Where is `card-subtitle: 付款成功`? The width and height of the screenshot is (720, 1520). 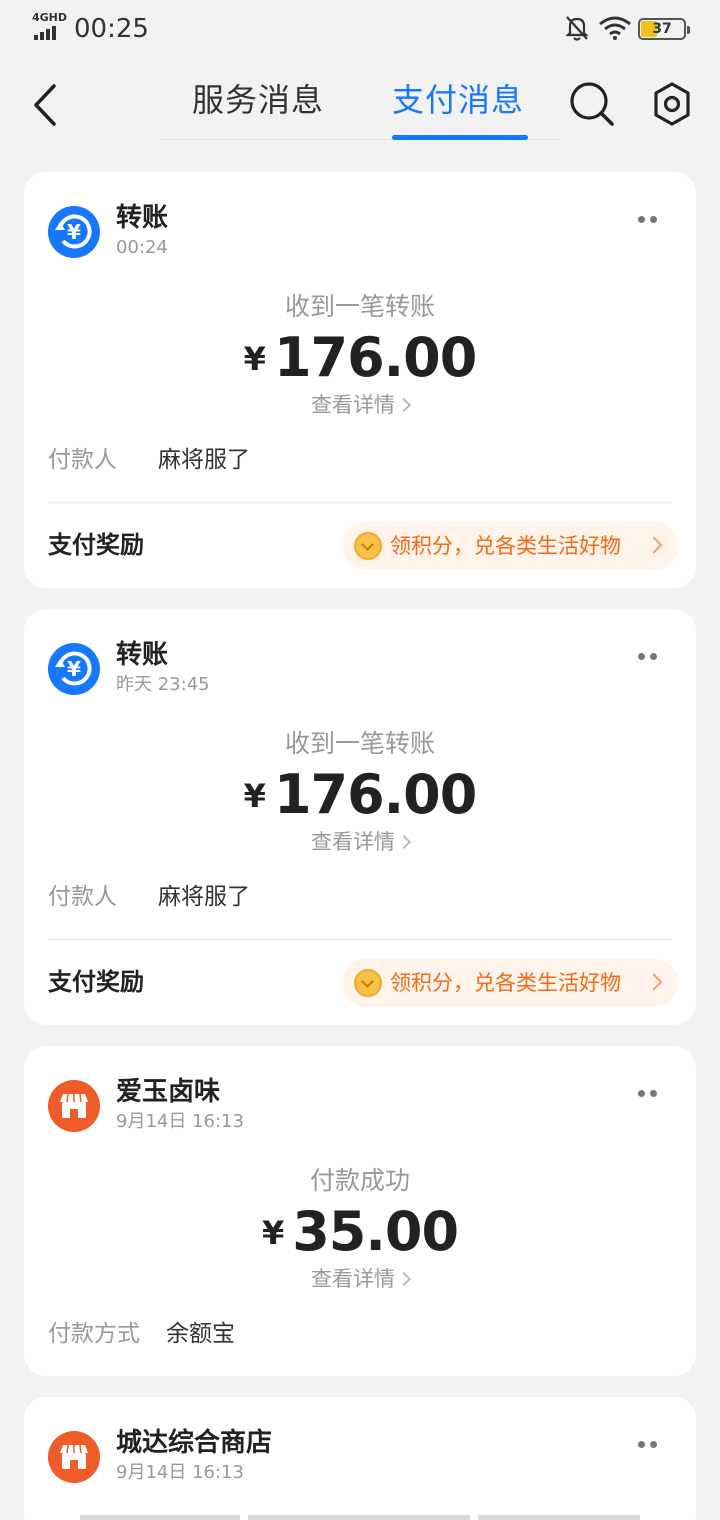 card-subtitle: 付款成功 is located at coordinates (359, 1180).